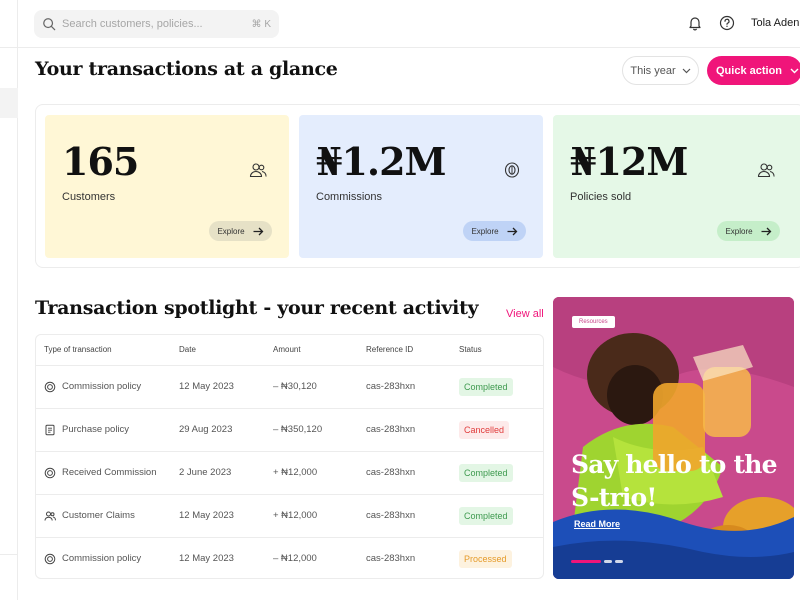 This screenshot has width=800, height=600. Describe the element at coordinates (775, 23) in the screenshot. I see `user-name: Tola Aden` at that location.